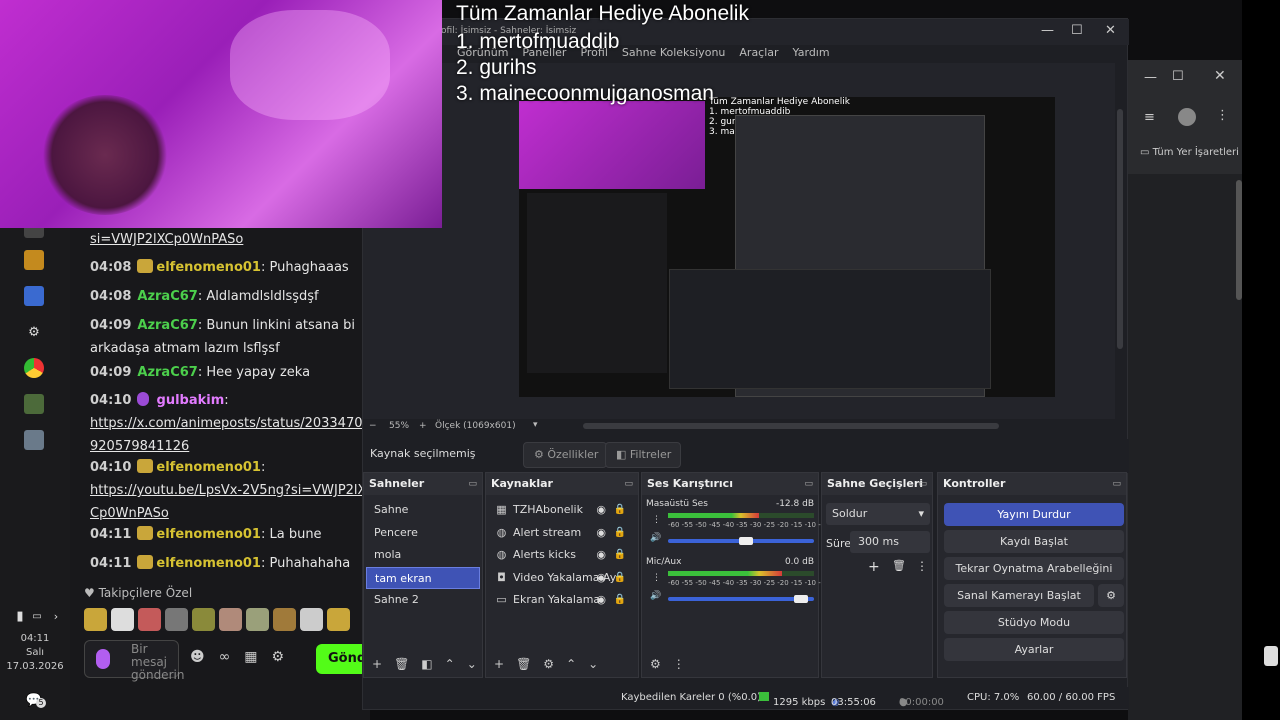  I want to click on chevron-right-icon: ›, so click(56, 616).